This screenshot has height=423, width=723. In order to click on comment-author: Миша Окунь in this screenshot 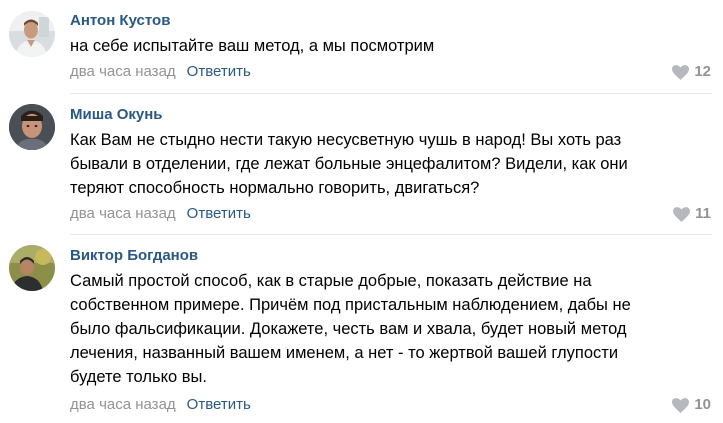, I will do `click(116, 115)`.